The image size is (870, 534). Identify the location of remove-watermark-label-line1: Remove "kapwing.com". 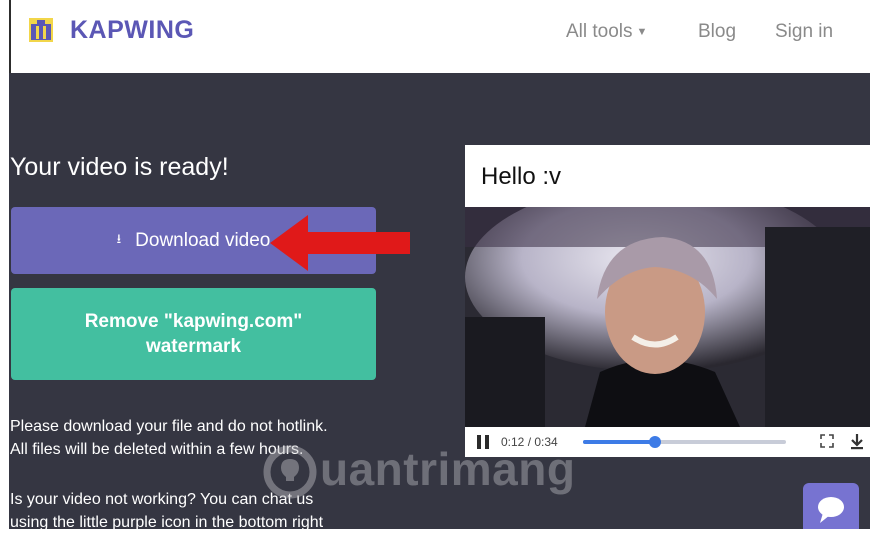
(193, 321).